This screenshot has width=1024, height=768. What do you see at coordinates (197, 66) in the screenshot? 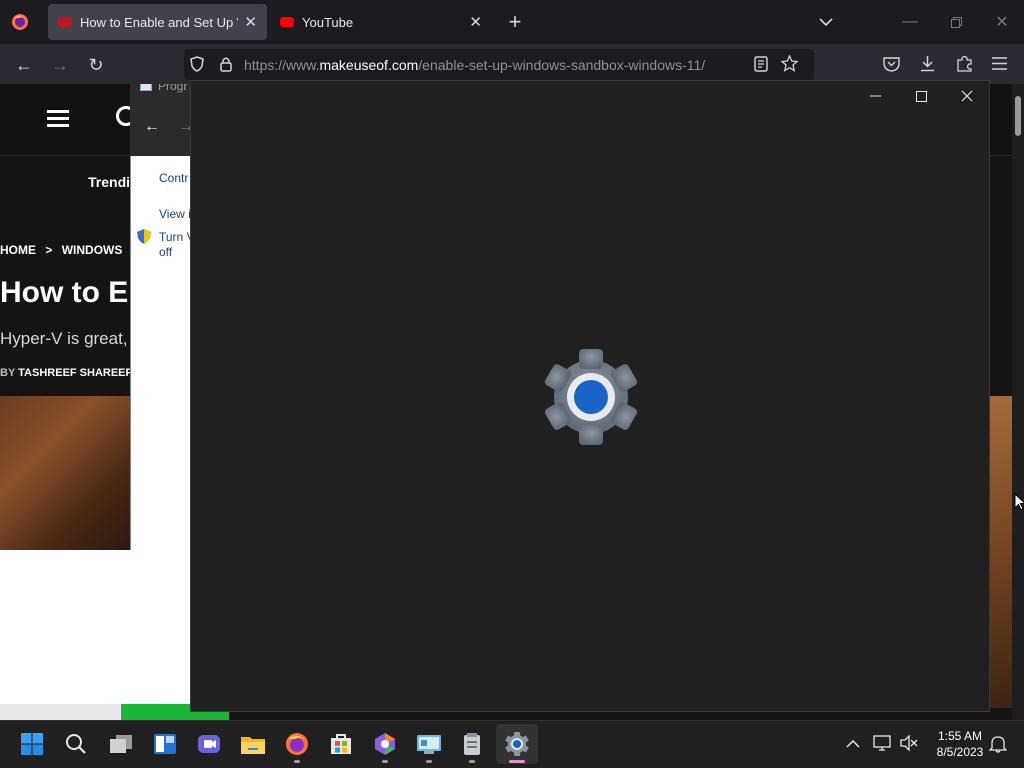
I see `tracking-shield-icon` at bounding box center [197, 66].